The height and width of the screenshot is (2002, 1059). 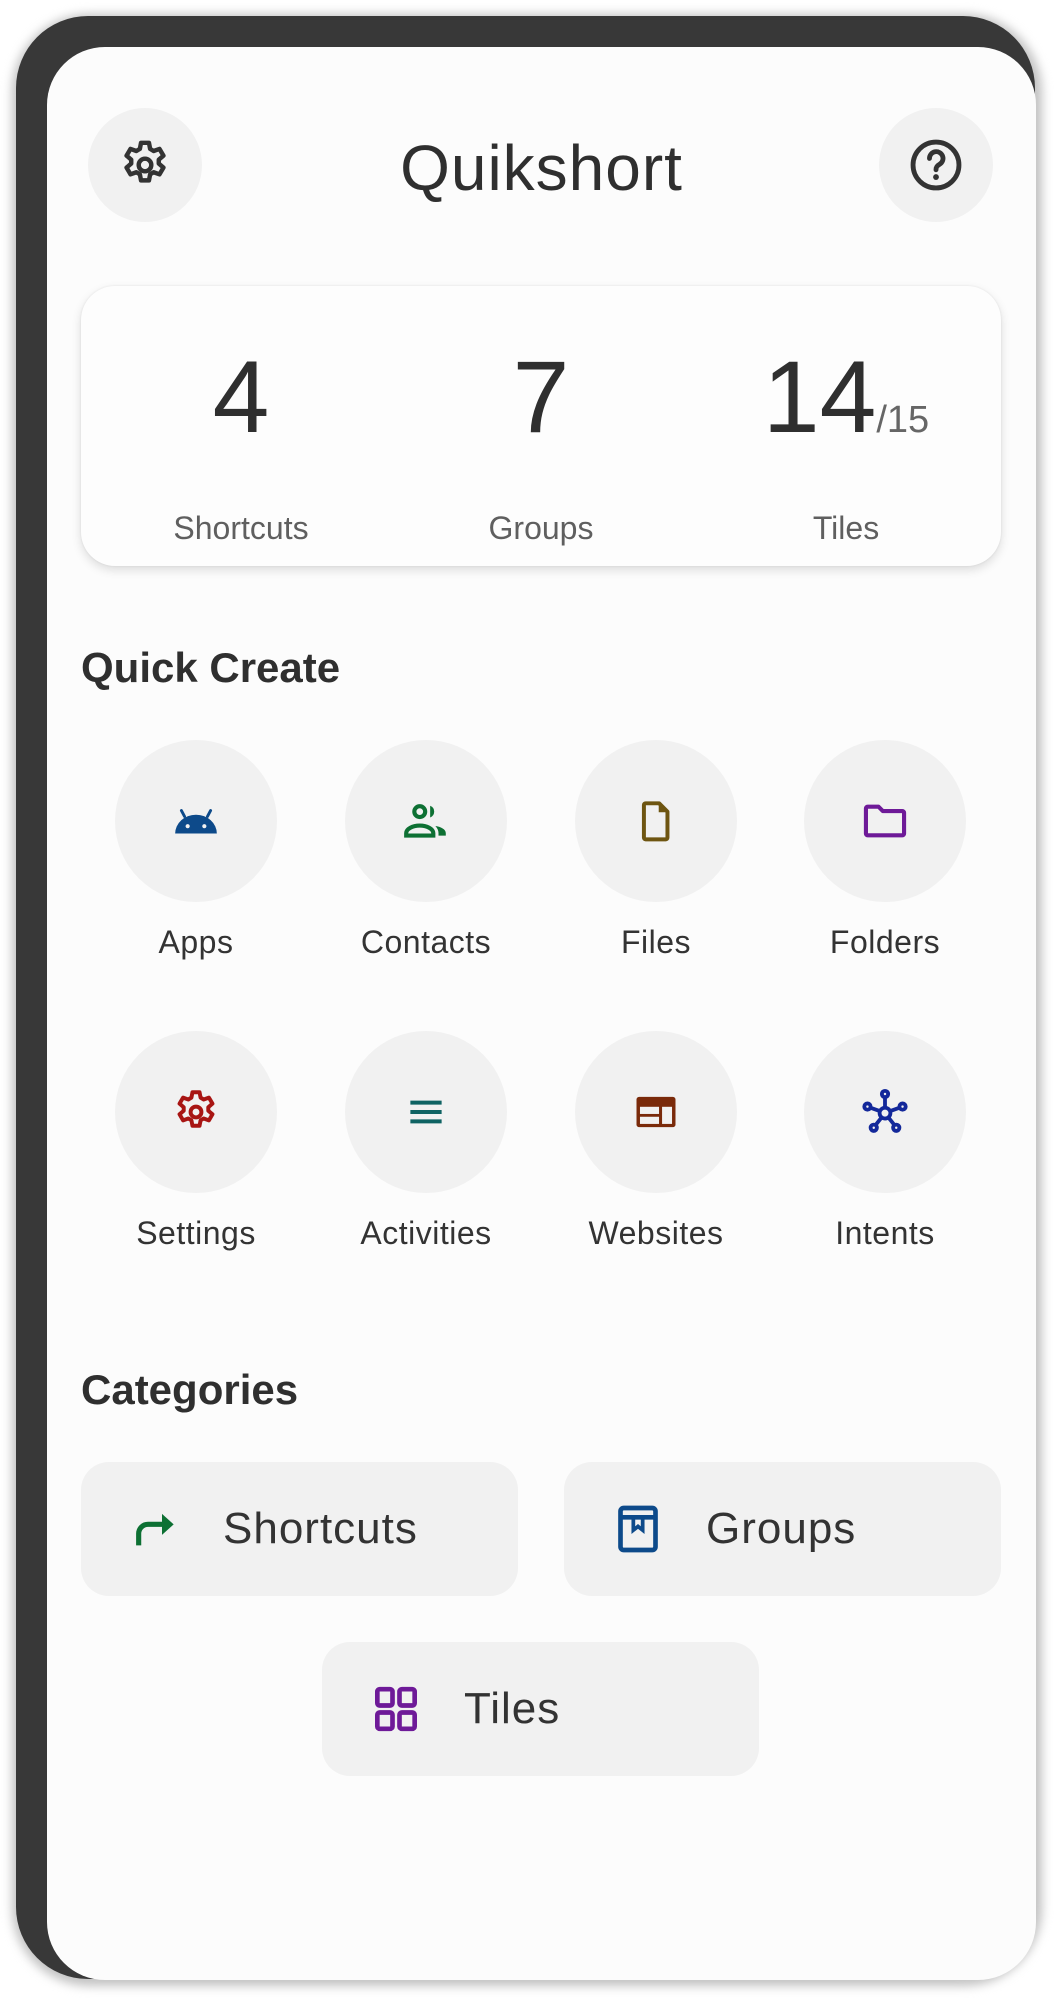 What do you see at coordinates (426, 942) in the screenshot?
I see `qc-label: Contacts` at bounding box center [426, 942].